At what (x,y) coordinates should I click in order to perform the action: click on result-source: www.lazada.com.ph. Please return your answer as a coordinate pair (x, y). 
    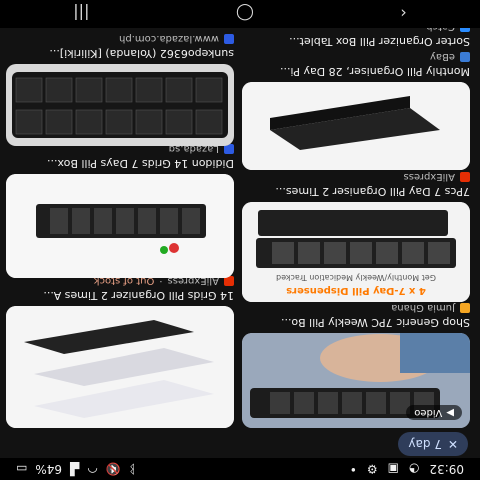
    Looking at the image, I should click on (120, 39).